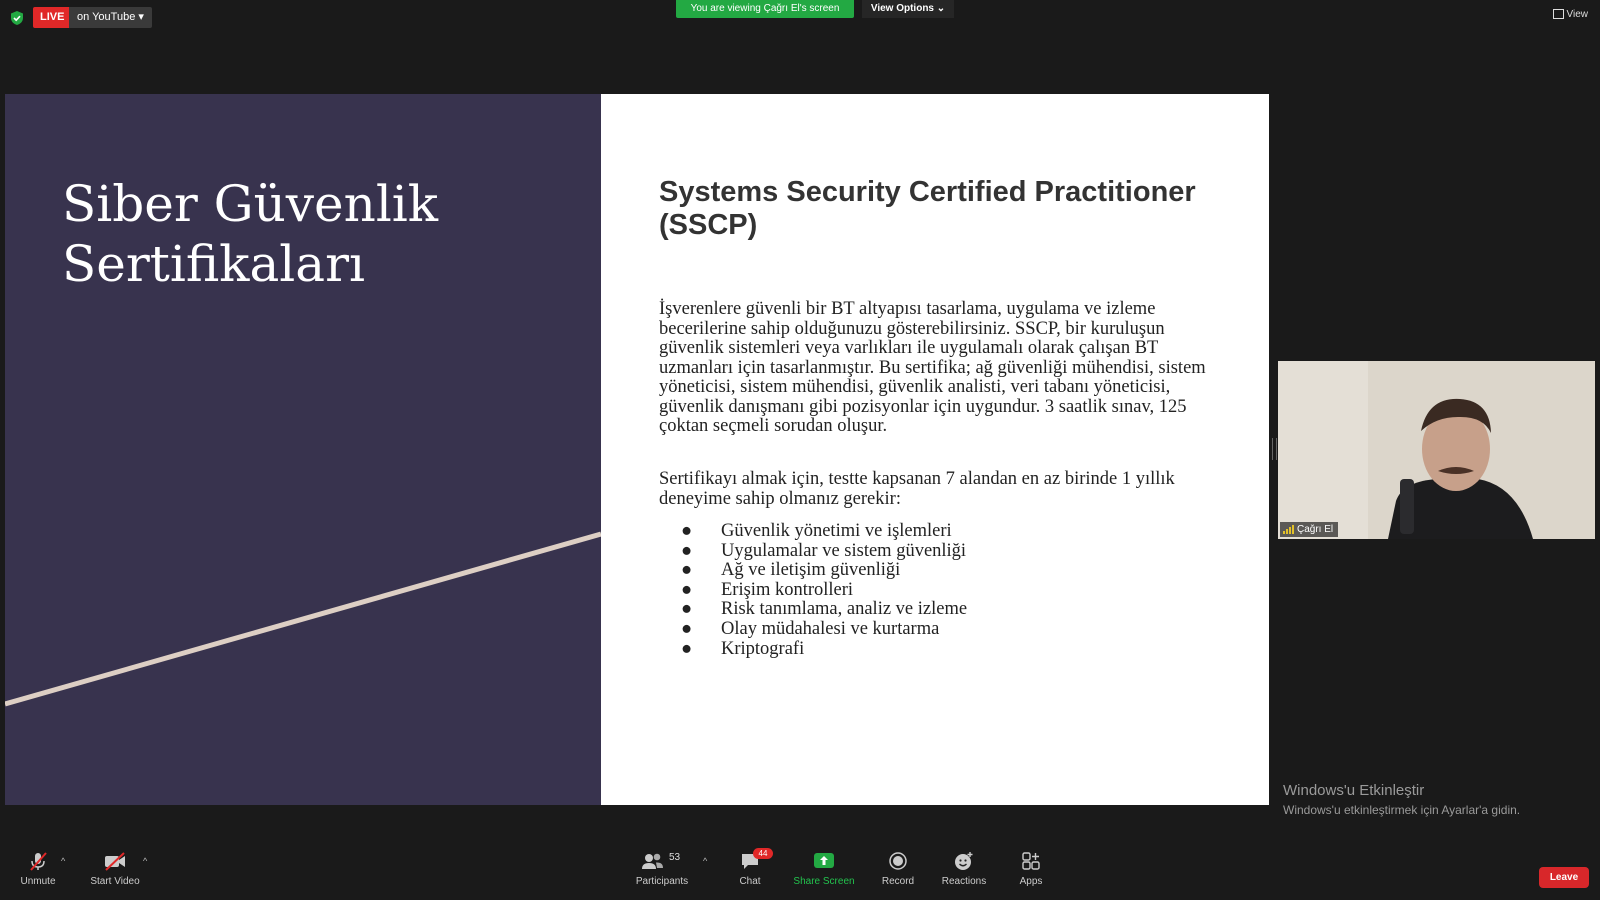  What do you see at coordinates (1354, 790) in the screenshot?
I see `windows-activation-title: Windows'u Etkinleştir` at bounding box center [1354, 790].